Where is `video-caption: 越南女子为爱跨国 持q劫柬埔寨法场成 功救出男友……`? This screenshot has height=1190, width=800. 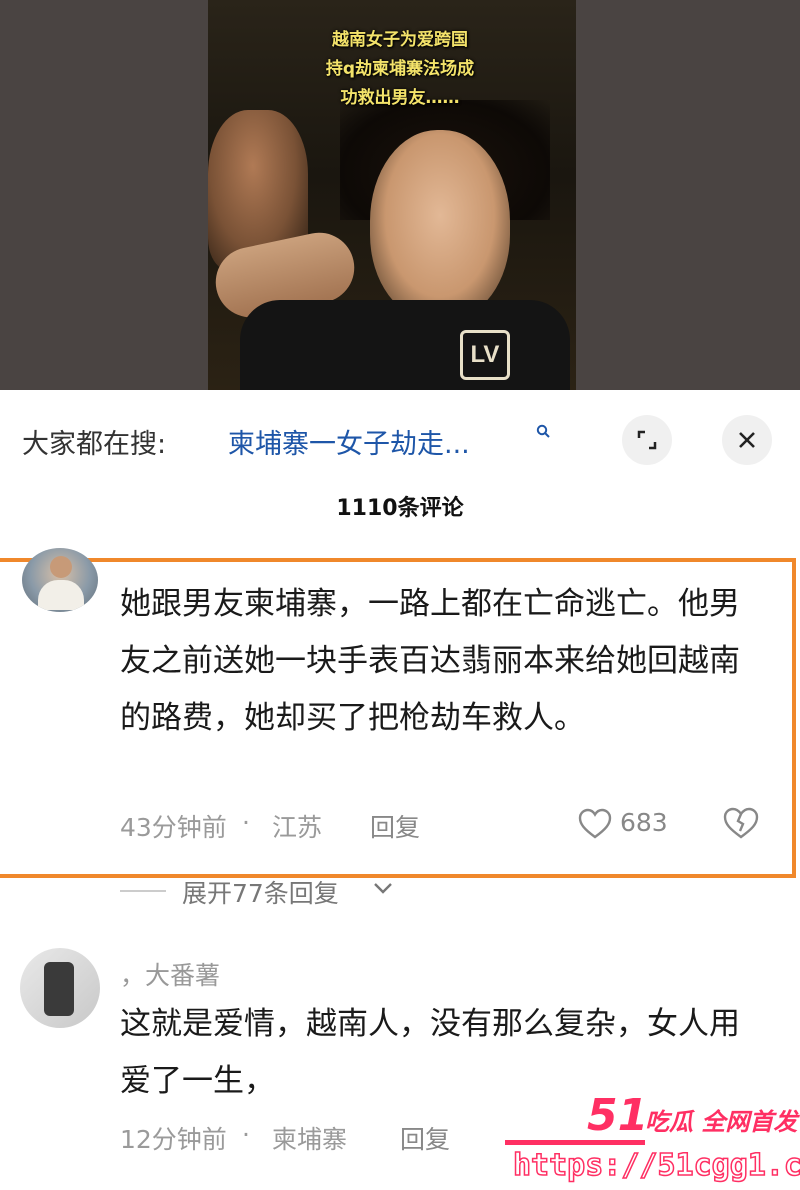
video-caption: 越南女子为爱跨国 持q劫柬埔寨法场成 功救出男友…… is located at coordinates (400, 69).